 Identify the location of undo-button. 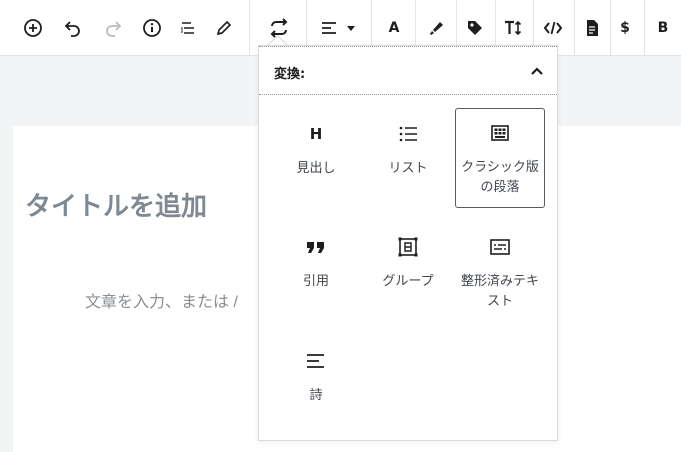
(73, 27).